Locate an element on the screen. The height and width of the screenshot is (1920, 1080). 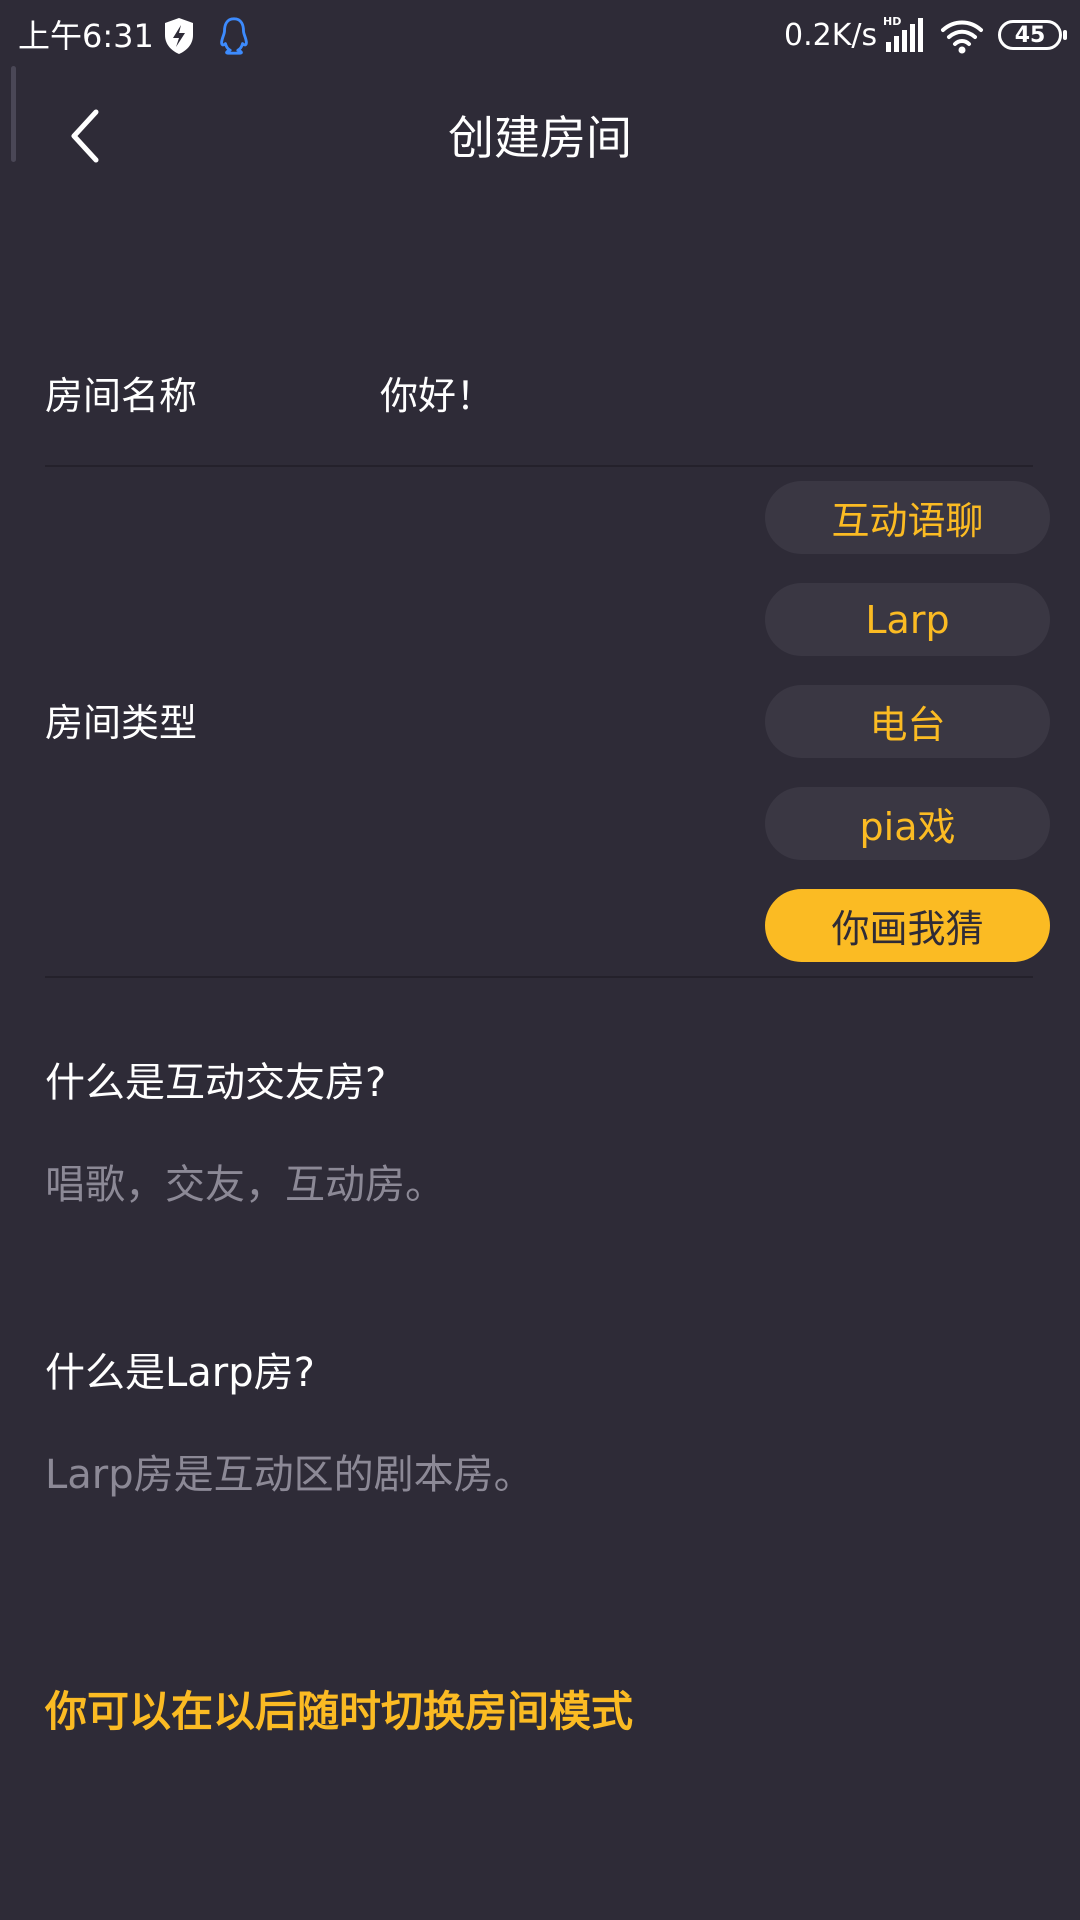
faq-answer: Larp房是互动区的剧本房。 is located at coordinates (289, 1475).